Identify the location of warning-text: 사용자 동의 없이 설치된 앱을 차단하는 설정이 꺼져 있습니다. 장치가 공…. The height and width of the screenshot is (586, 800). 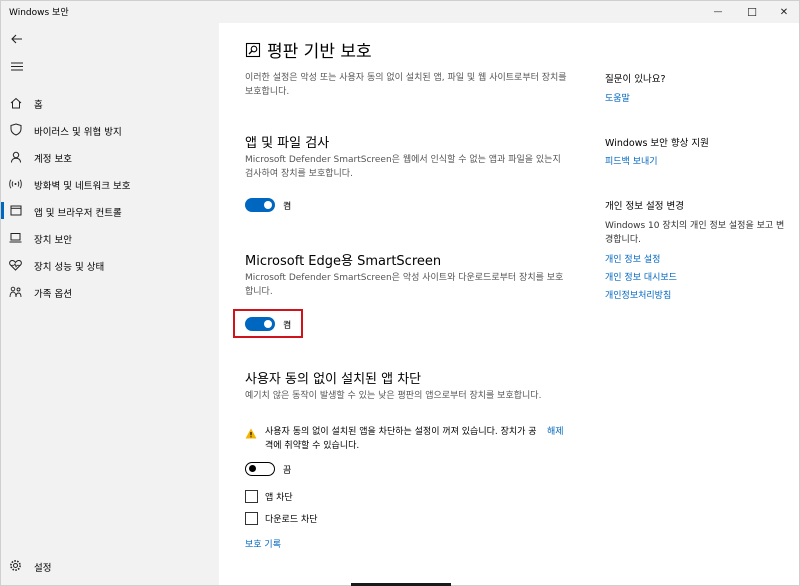
(401, 439).